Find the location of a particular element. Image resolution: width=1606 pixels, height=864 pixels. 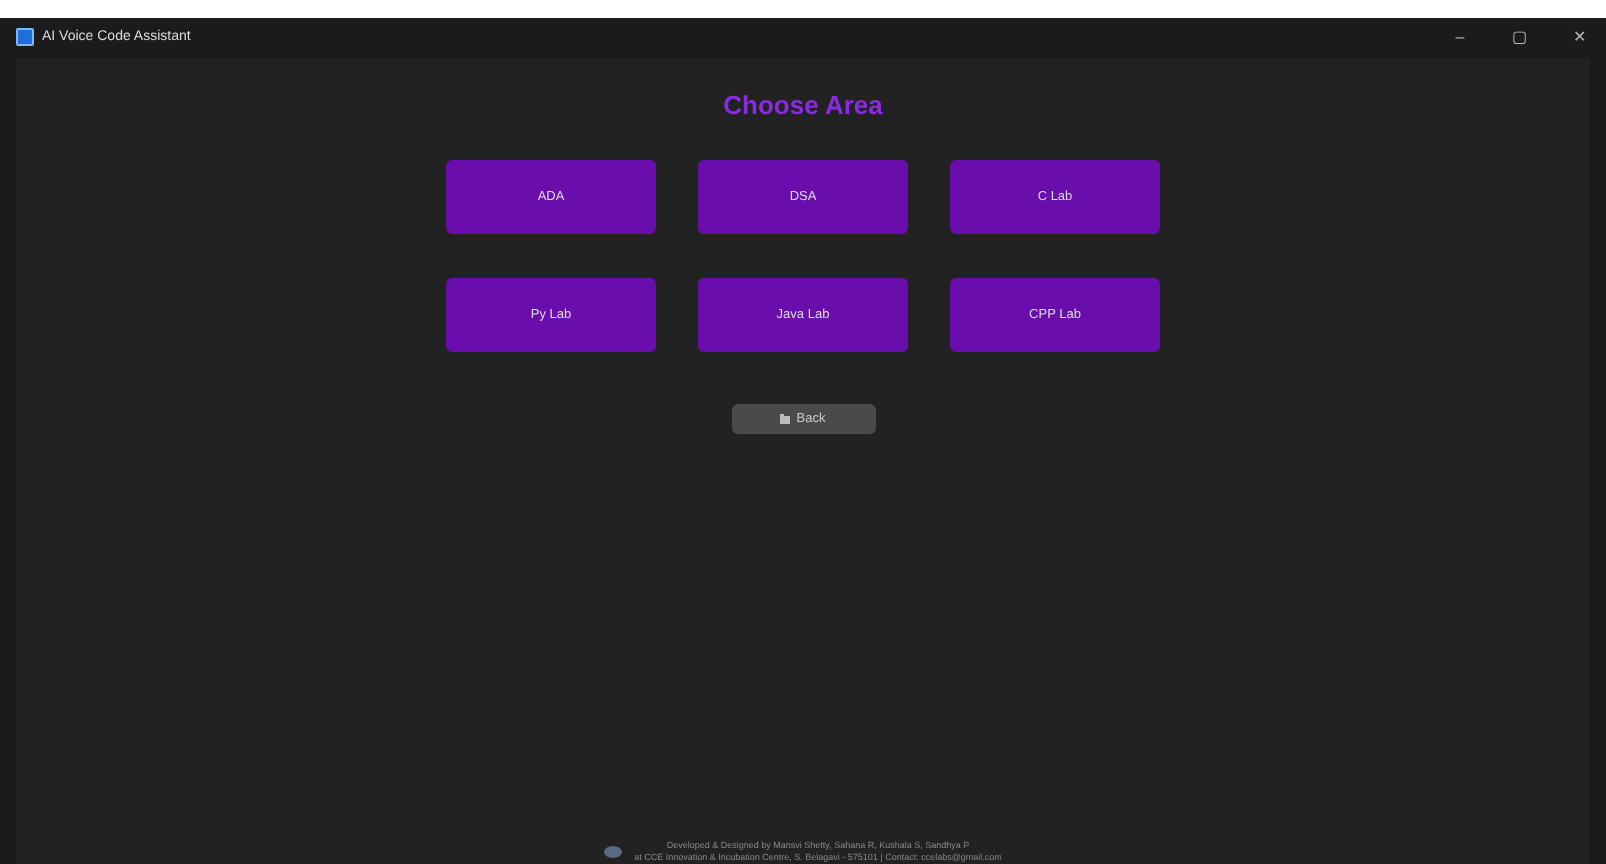

minimize-button: – is located at coordinates (1460, 36).